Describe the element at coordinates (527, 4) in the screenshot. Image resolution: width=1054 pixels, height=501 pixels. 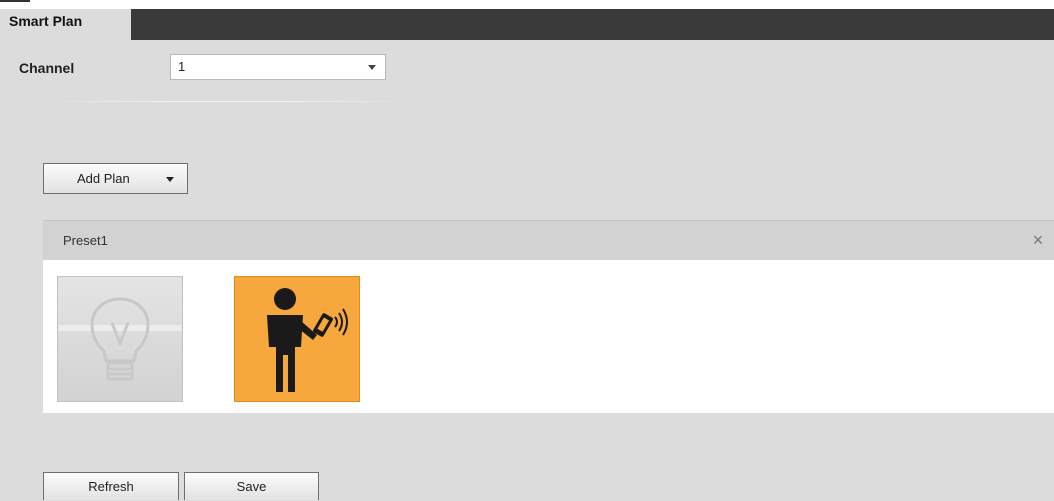
I see `top-strip` at that location.